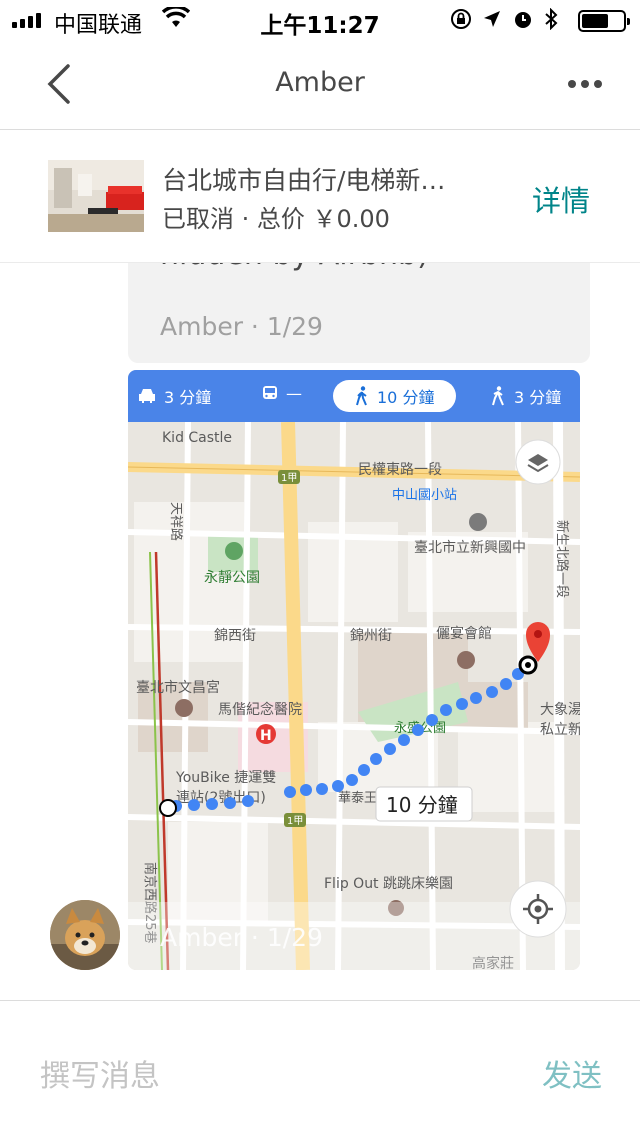 This screenshot has height=1136, width=640. I want to click on rideshare-icon, so click(498, 396).